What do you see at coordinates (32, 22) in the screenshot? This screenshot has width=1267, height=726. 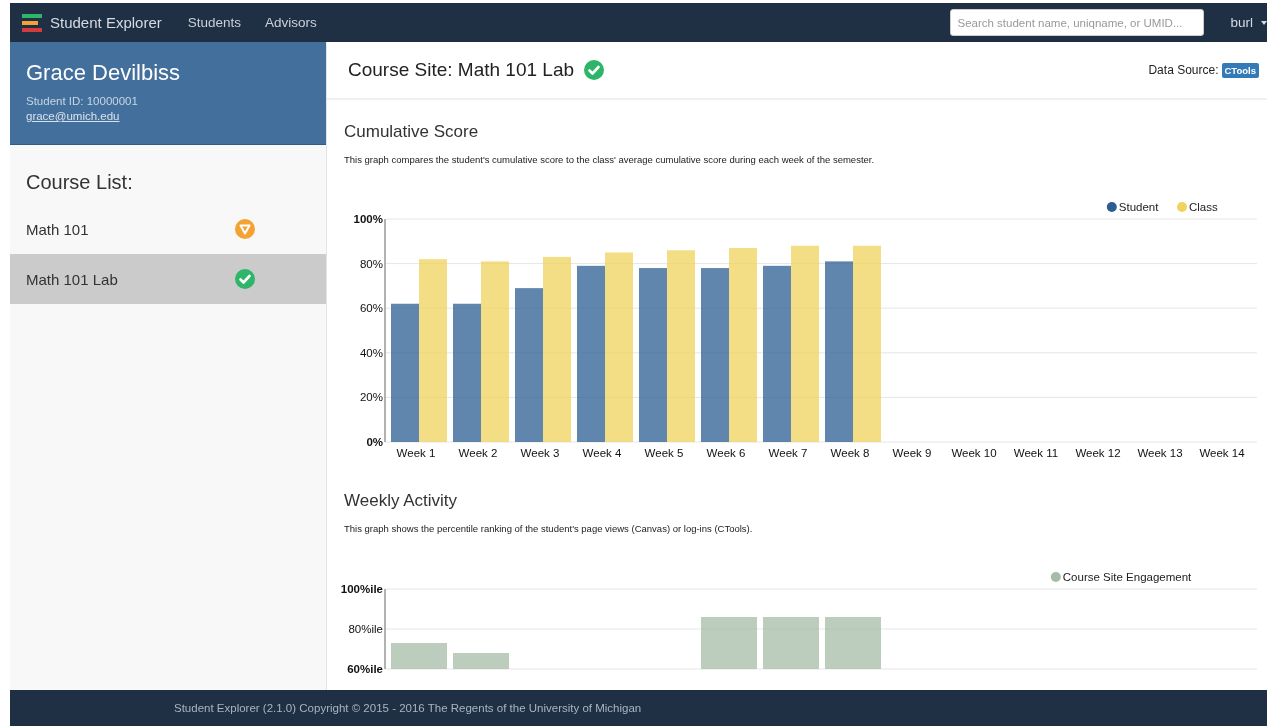 I see `logo-icon` at bounding box center [32, 22].